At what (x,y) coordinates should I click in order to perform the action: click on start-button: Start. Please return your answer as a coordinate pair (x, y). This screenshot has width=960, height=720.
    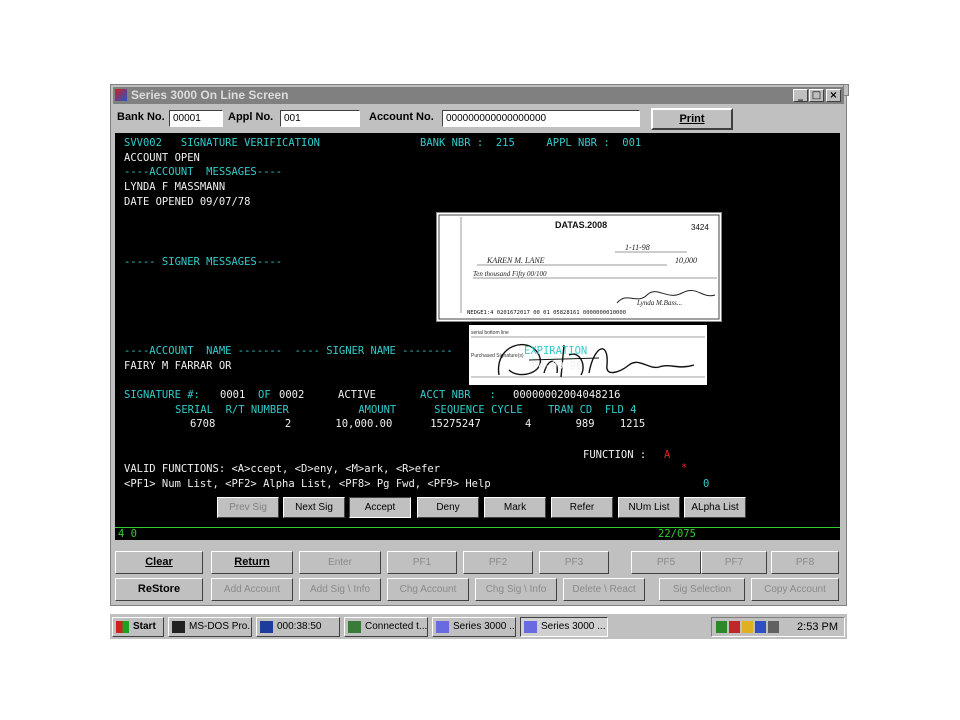
    Looking at the image, I should click on (138, 627).